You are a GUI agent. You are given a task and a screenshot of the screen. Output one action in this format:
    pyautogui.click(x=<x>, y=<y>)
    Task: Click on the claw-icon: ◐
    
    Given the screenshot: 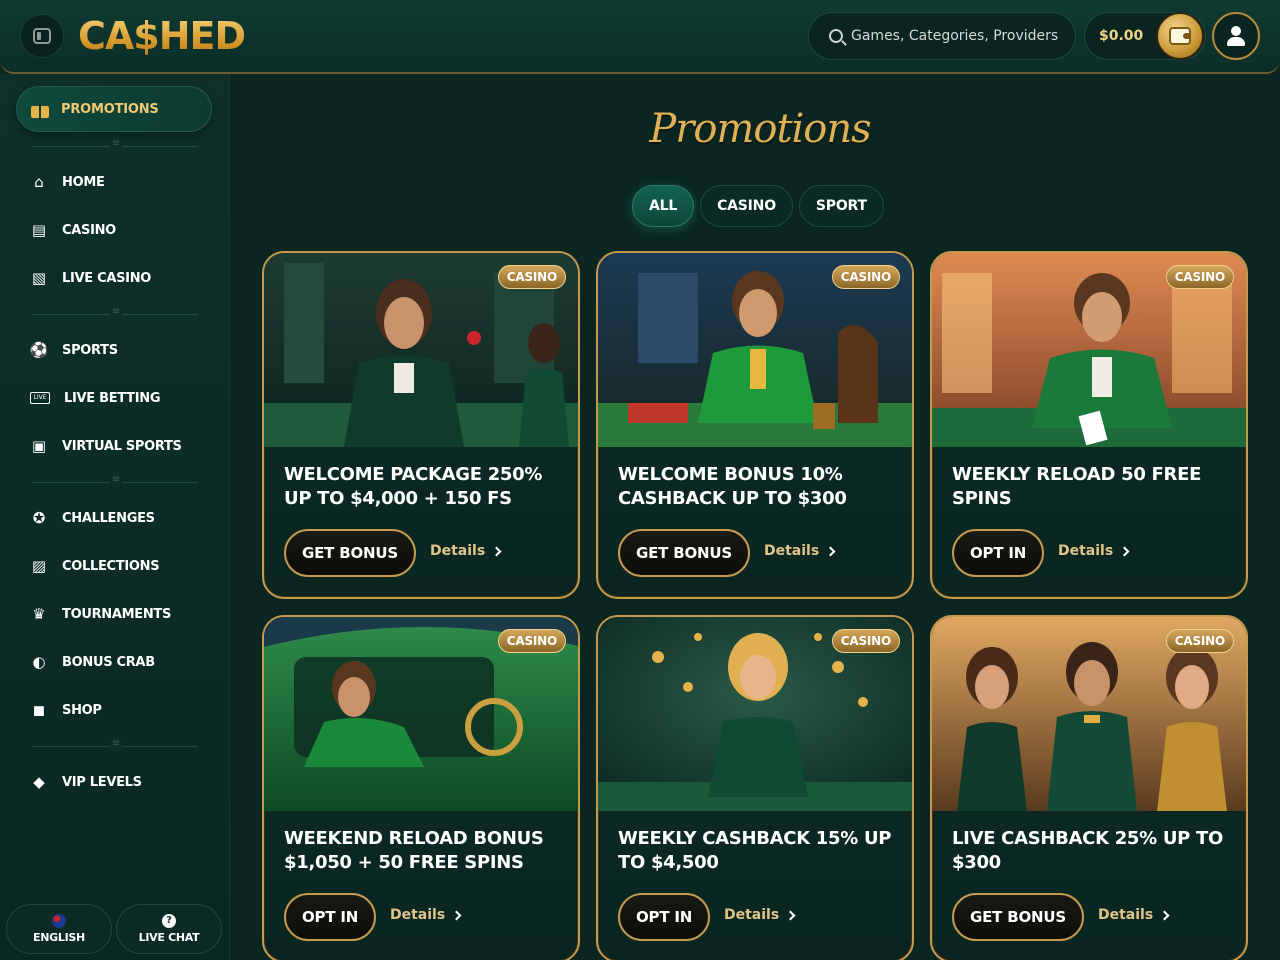 What is the action you would take?
    pyautogui.click(x=39, y=662)
    